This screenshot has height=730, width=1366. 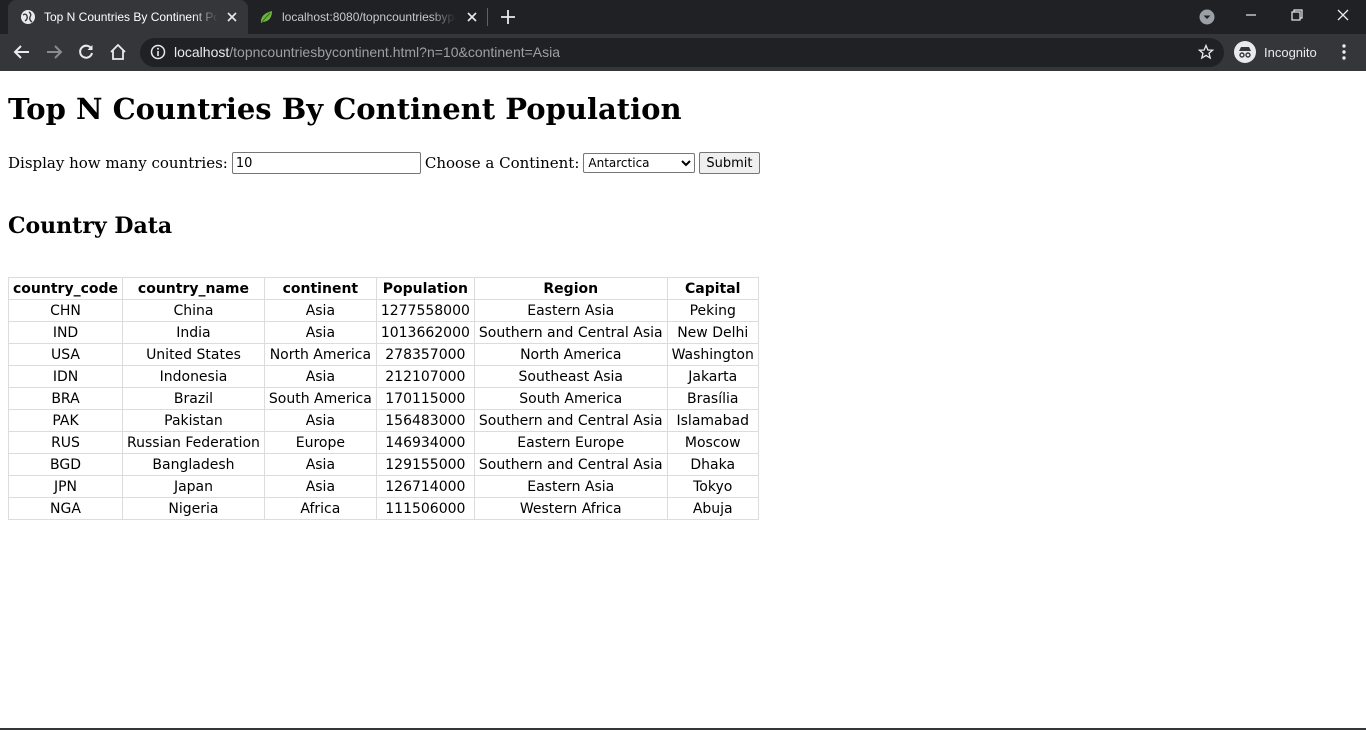 I want to click on column-header: country_code, so click(x=65, y=288).